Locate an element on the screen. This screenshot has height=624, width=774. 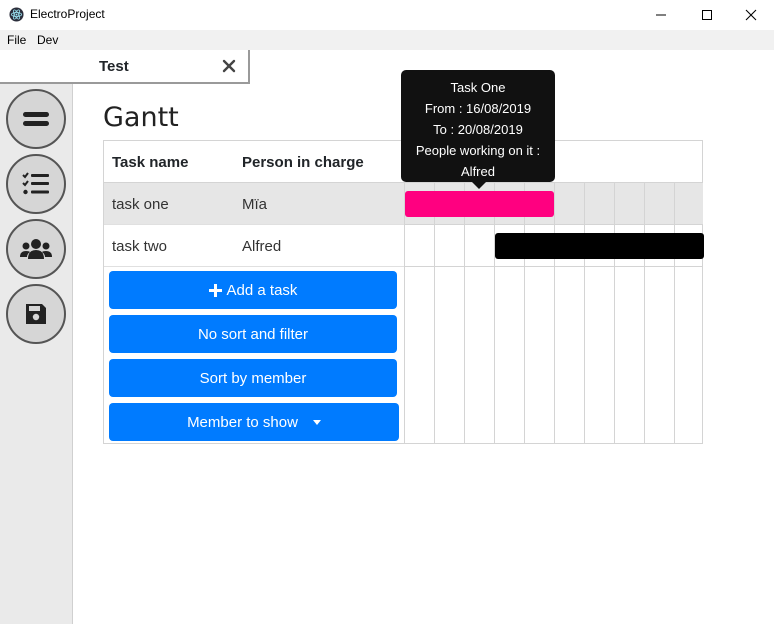
tooltip-to: To : 20/08/2019 is located at coordinates (478, 129).